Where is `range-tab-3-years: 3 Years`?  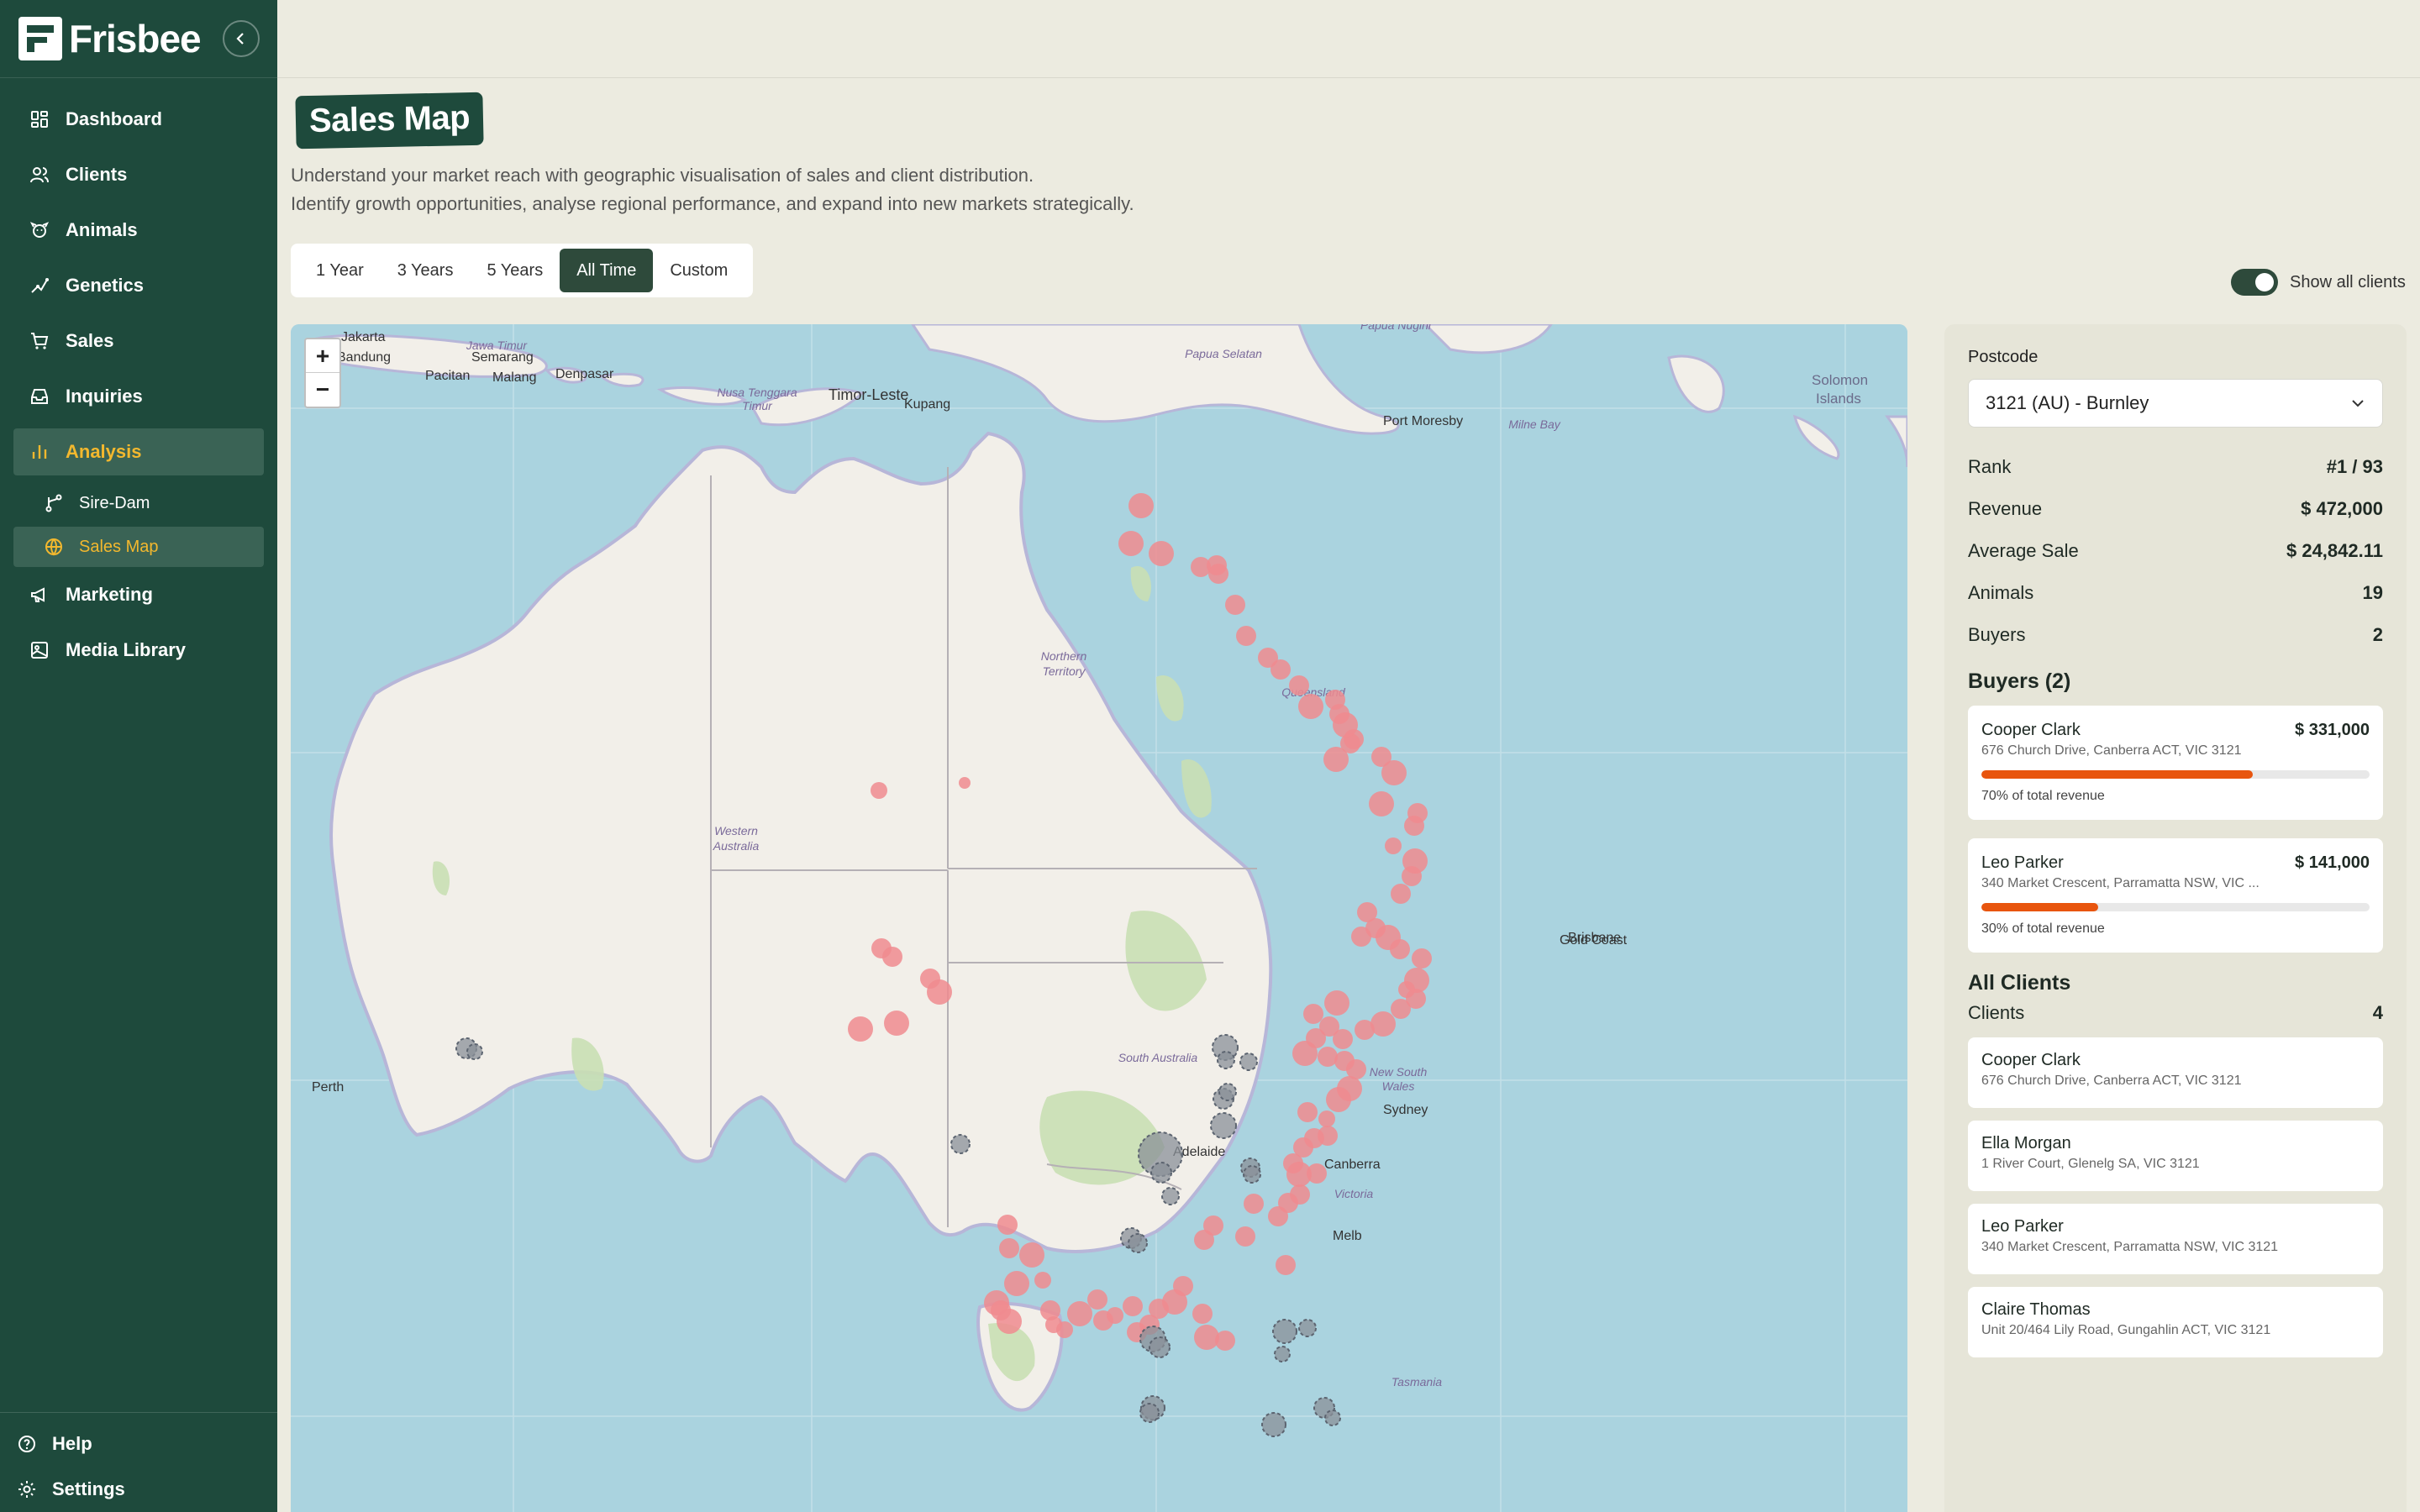 range-tab-3-years: 3 Years is located at coordinates (426, 270).